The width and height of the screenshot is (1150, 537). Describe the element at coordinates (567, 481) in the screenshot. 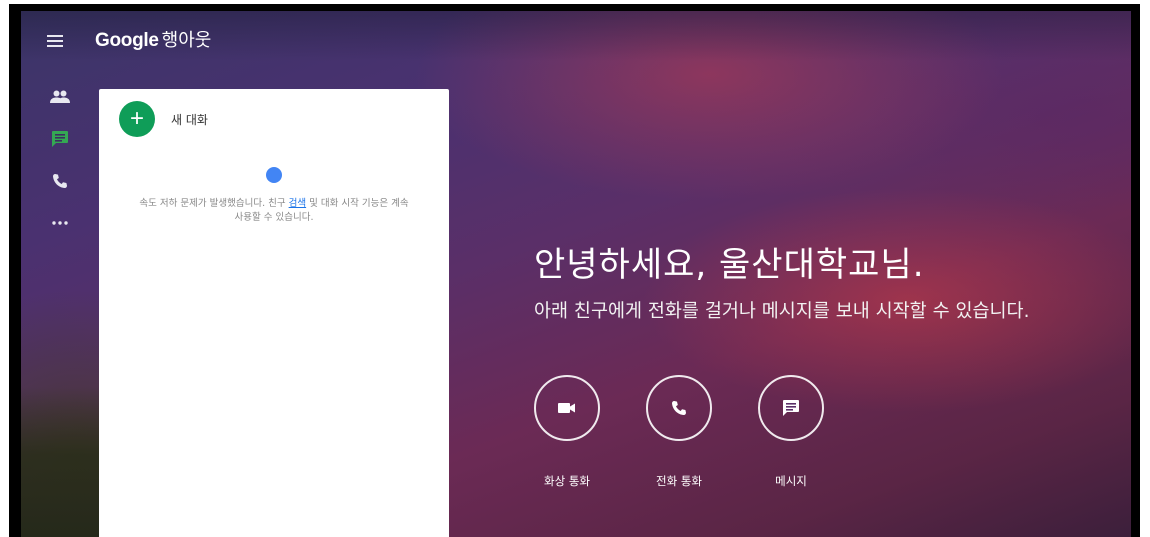

I see `video-call-label: 화상 통화` at that location.